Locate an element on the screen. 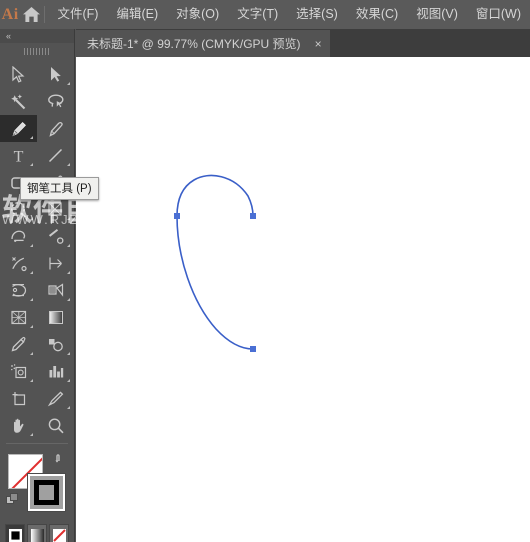  type-tool: T is located at coordinates (18, 155).